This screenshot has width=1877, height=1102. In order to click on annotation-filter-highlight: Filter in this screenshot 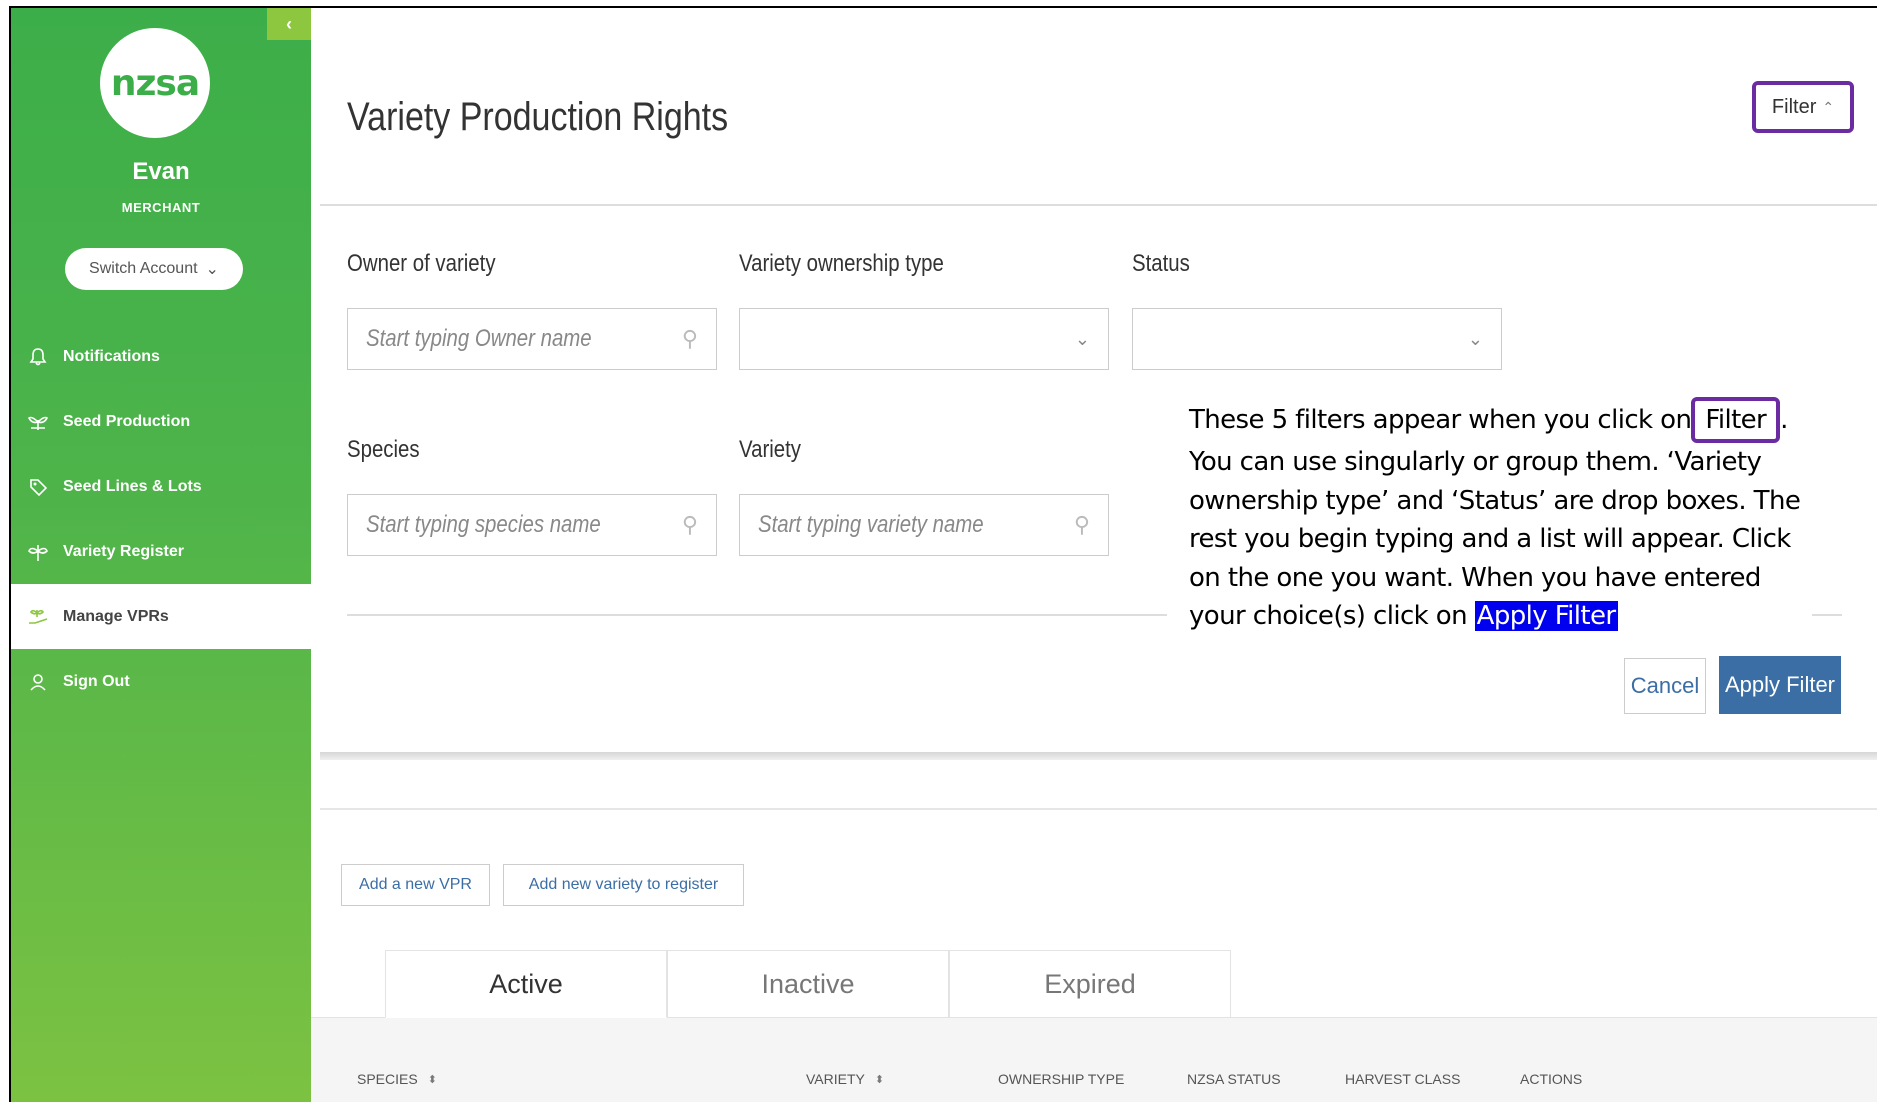, I will do `click(1736, 420)`.